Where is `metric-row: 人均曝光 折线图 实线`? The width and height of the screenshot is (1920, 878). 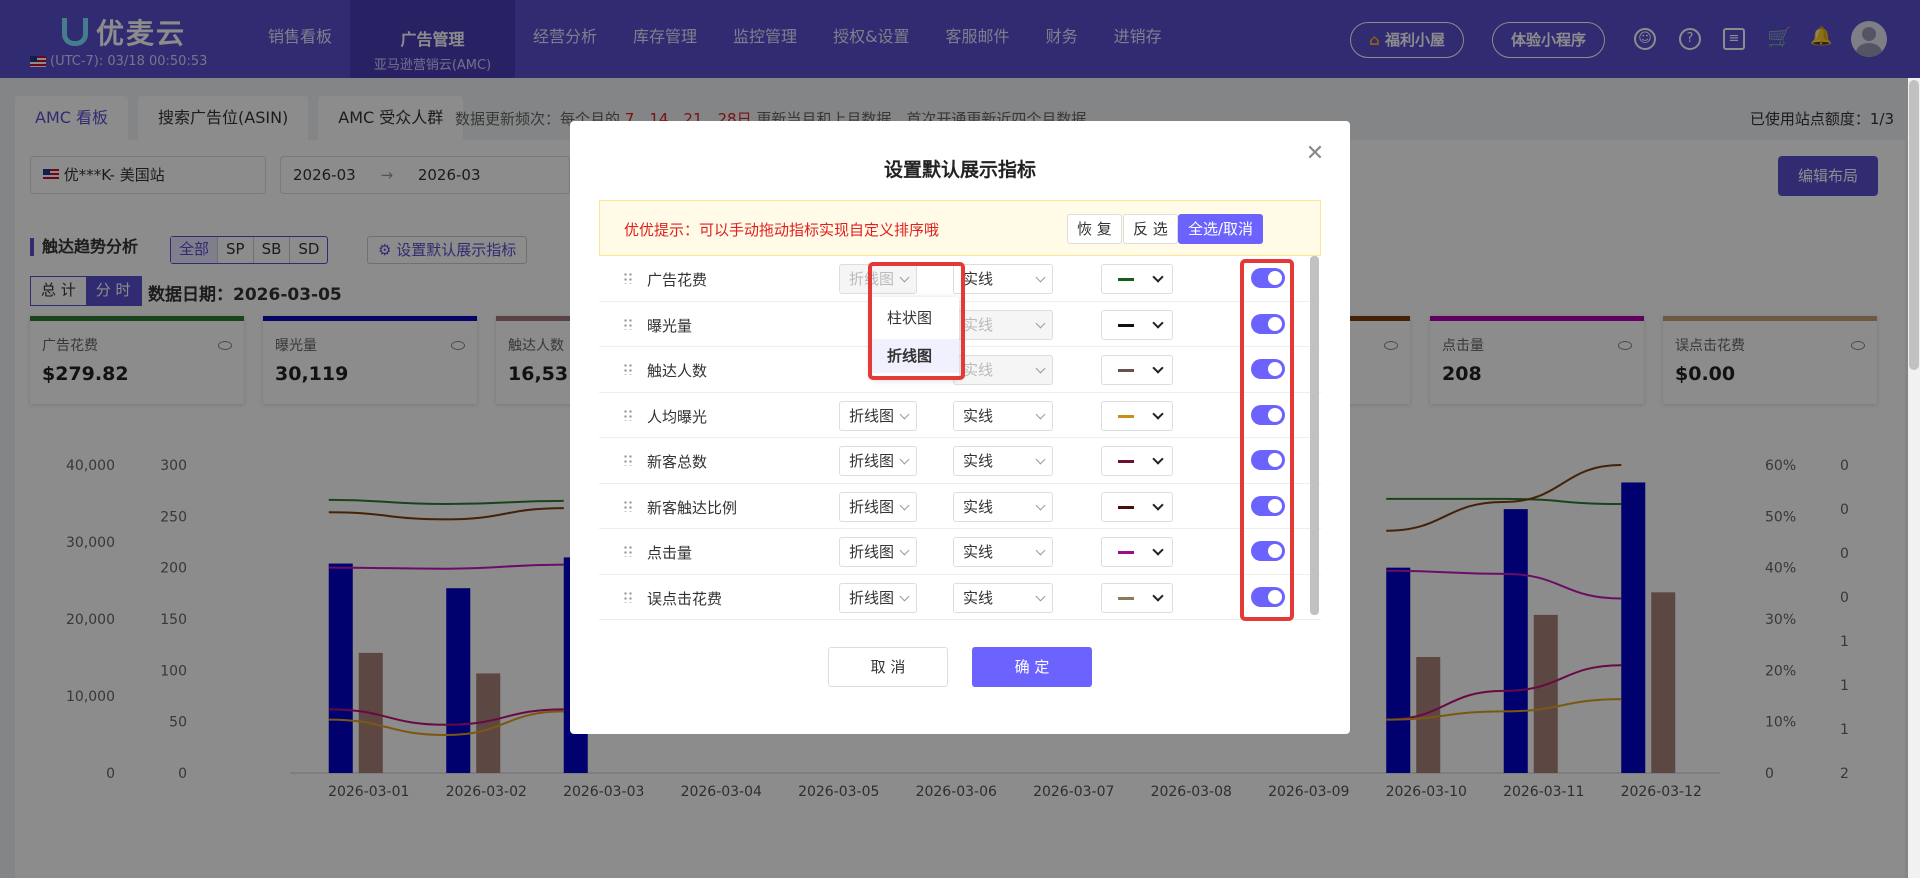 metric-row: 人均曝光 折线图 实线 is located at coordinates (960, 415).